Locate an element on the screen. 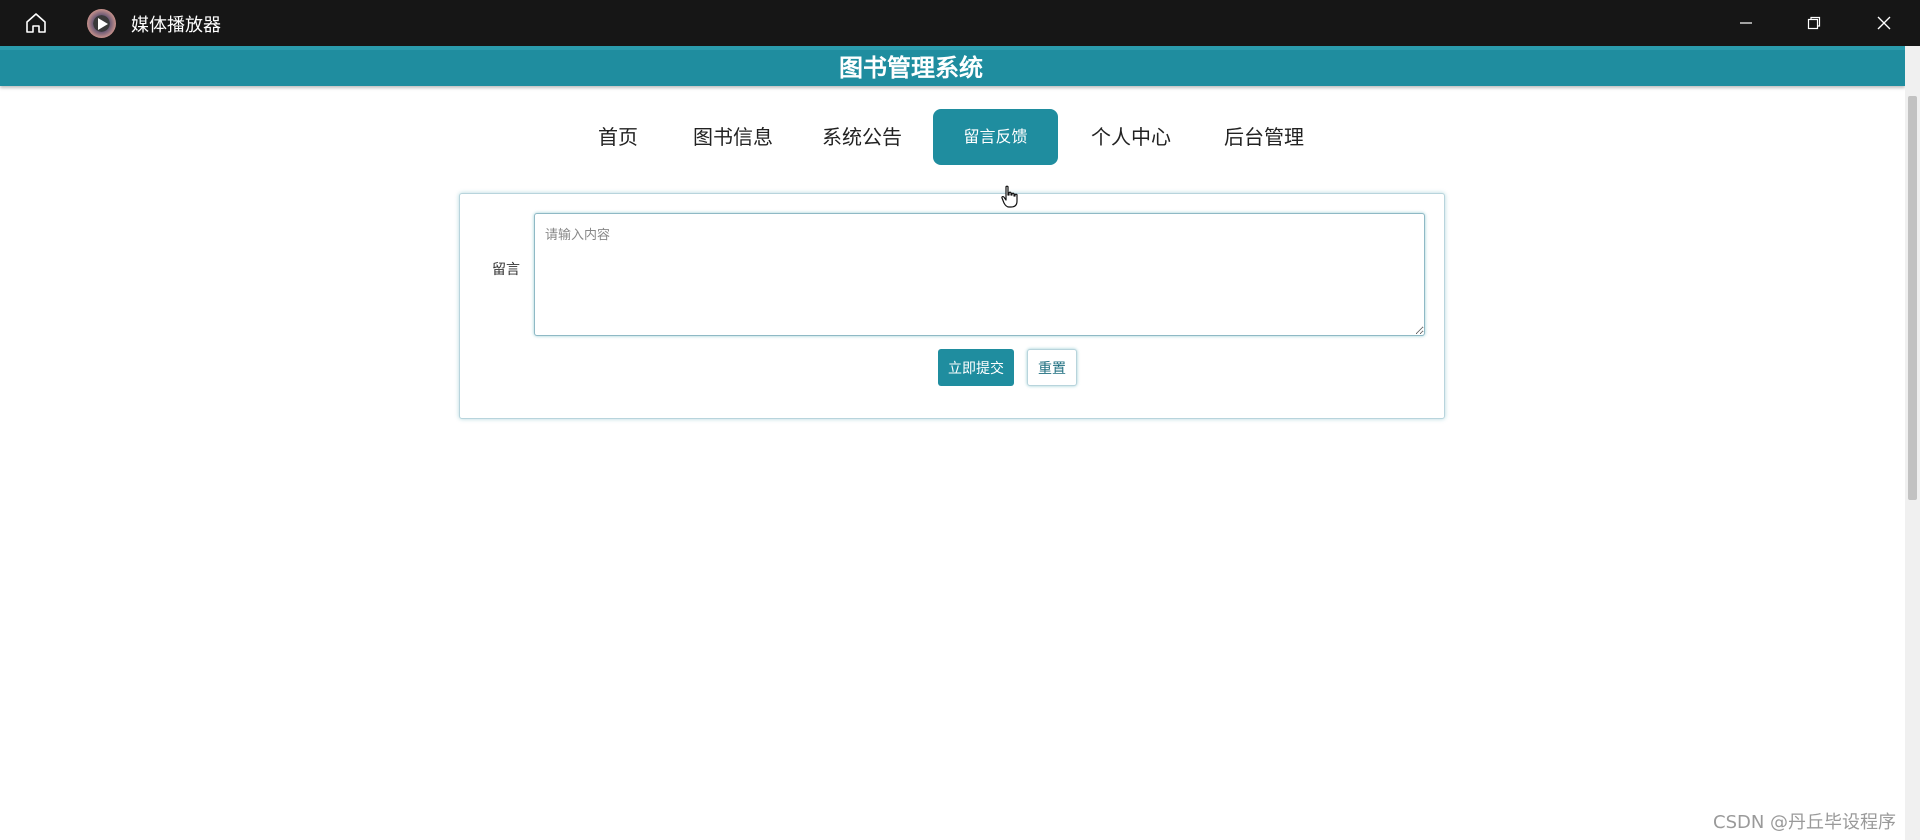  restore-button is located at coordinates (1814, 23).